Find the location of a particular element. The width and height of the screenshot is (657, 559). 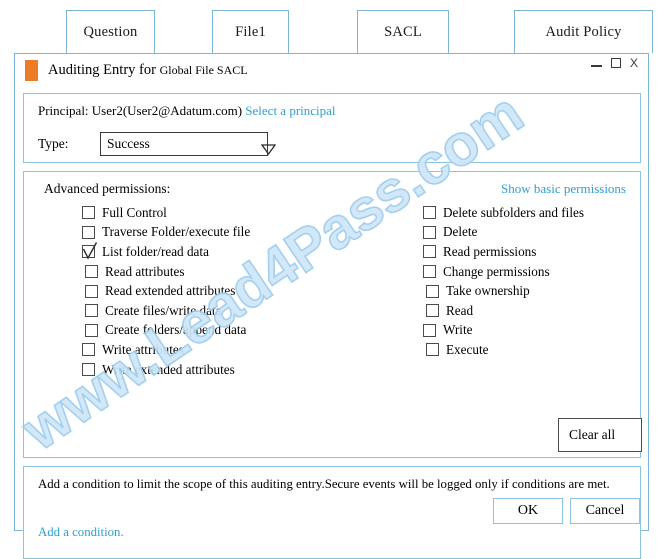

principal-label: Principal: User2(User2@Adatum.com) is located at coordinates (140, 110).